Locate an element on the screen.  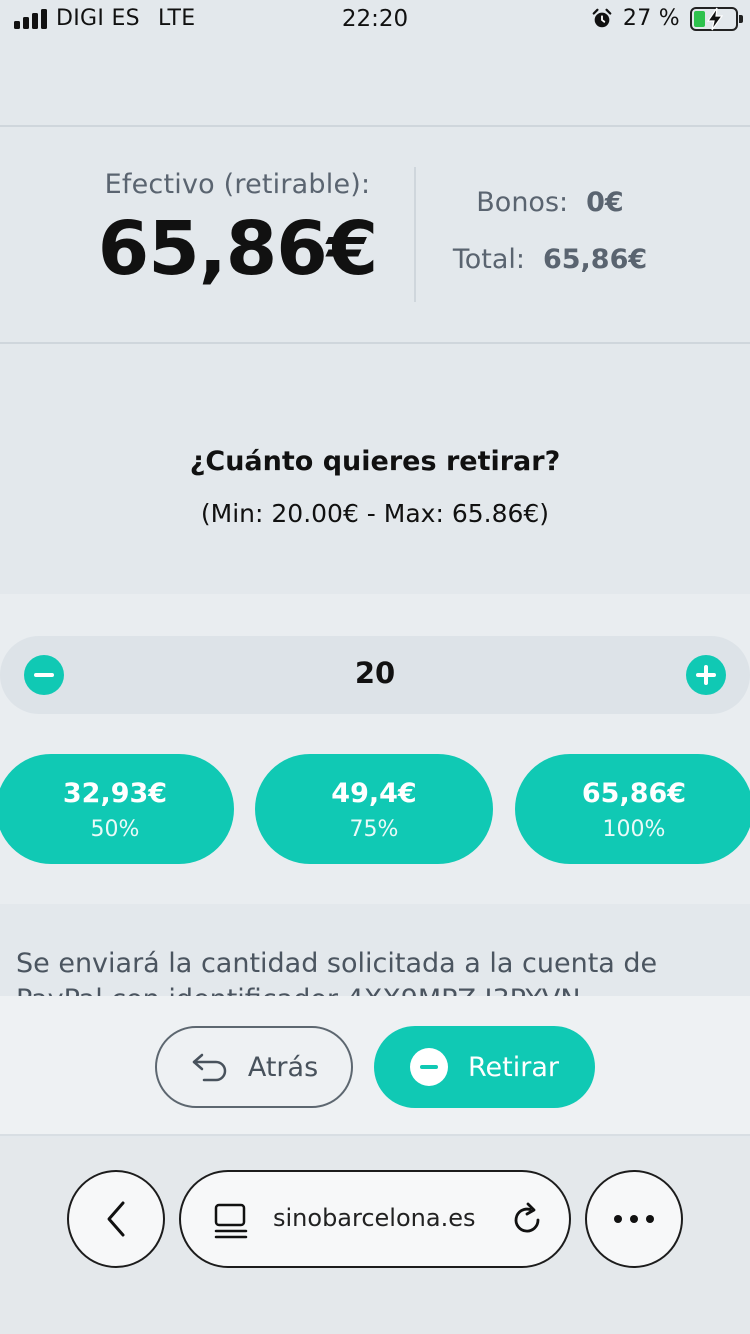
amount-value: 20 is located at coordinates (375, 673).